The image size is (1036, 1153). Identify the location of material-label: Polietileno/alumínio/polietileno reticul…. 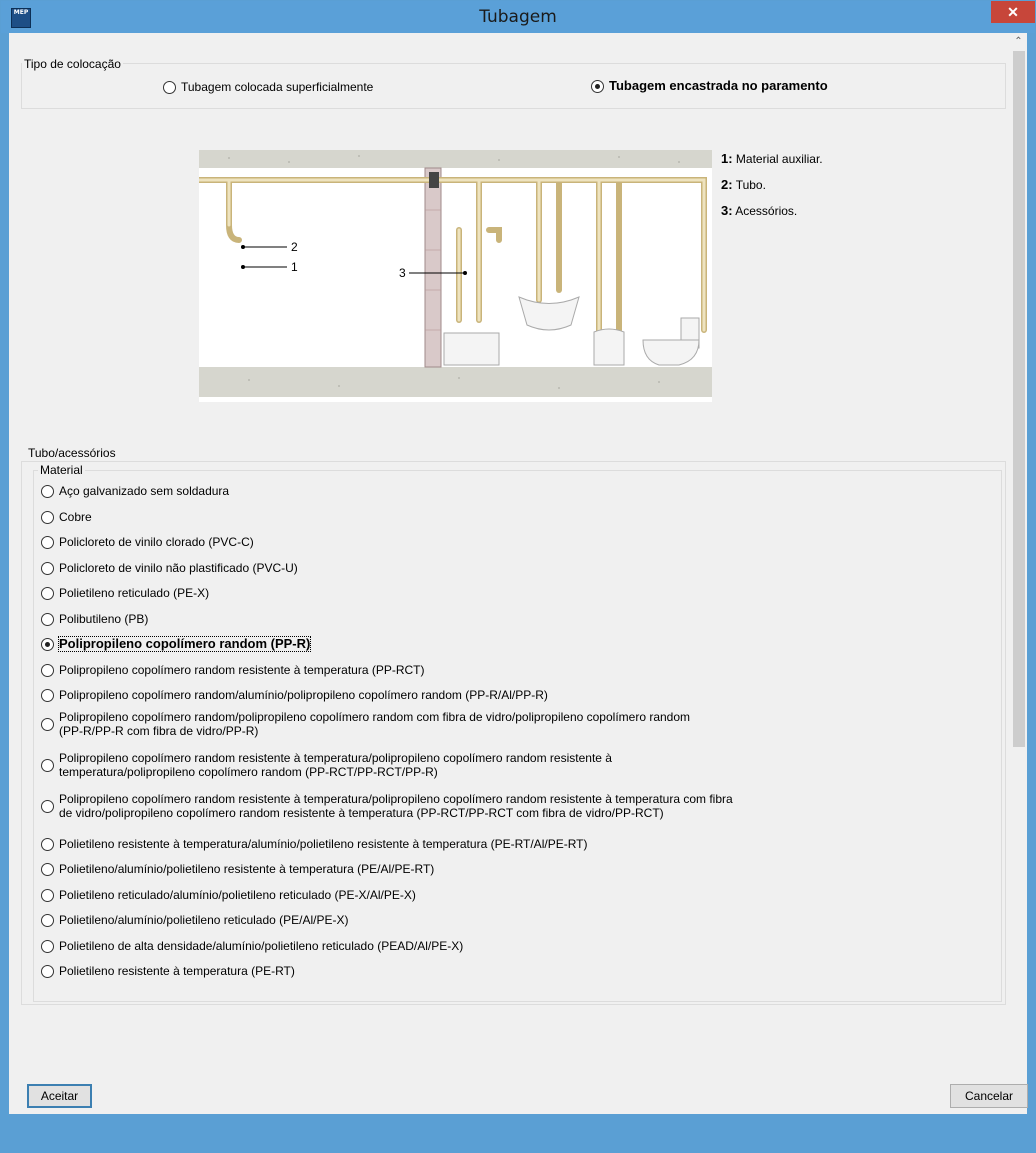
(204, 920).